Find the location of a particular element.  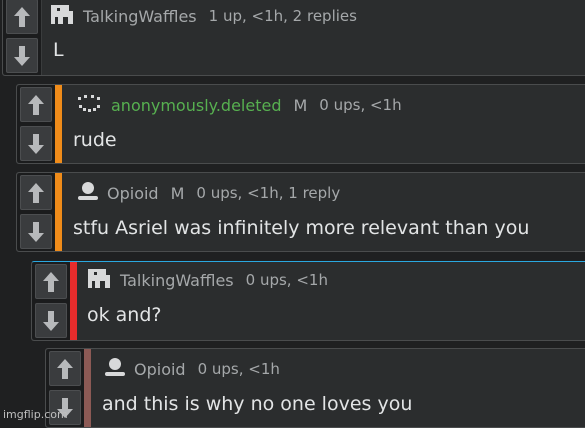

comment-text: rude is located at coordinates (95, 140).